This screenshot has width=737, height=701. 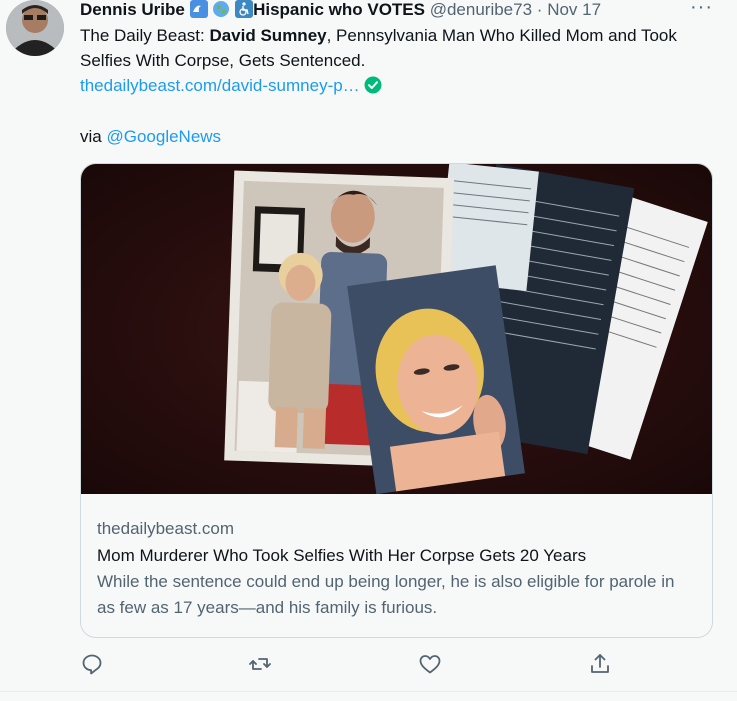 I want to click on author-handle: @denuribe73, so click(x=481, y=9).